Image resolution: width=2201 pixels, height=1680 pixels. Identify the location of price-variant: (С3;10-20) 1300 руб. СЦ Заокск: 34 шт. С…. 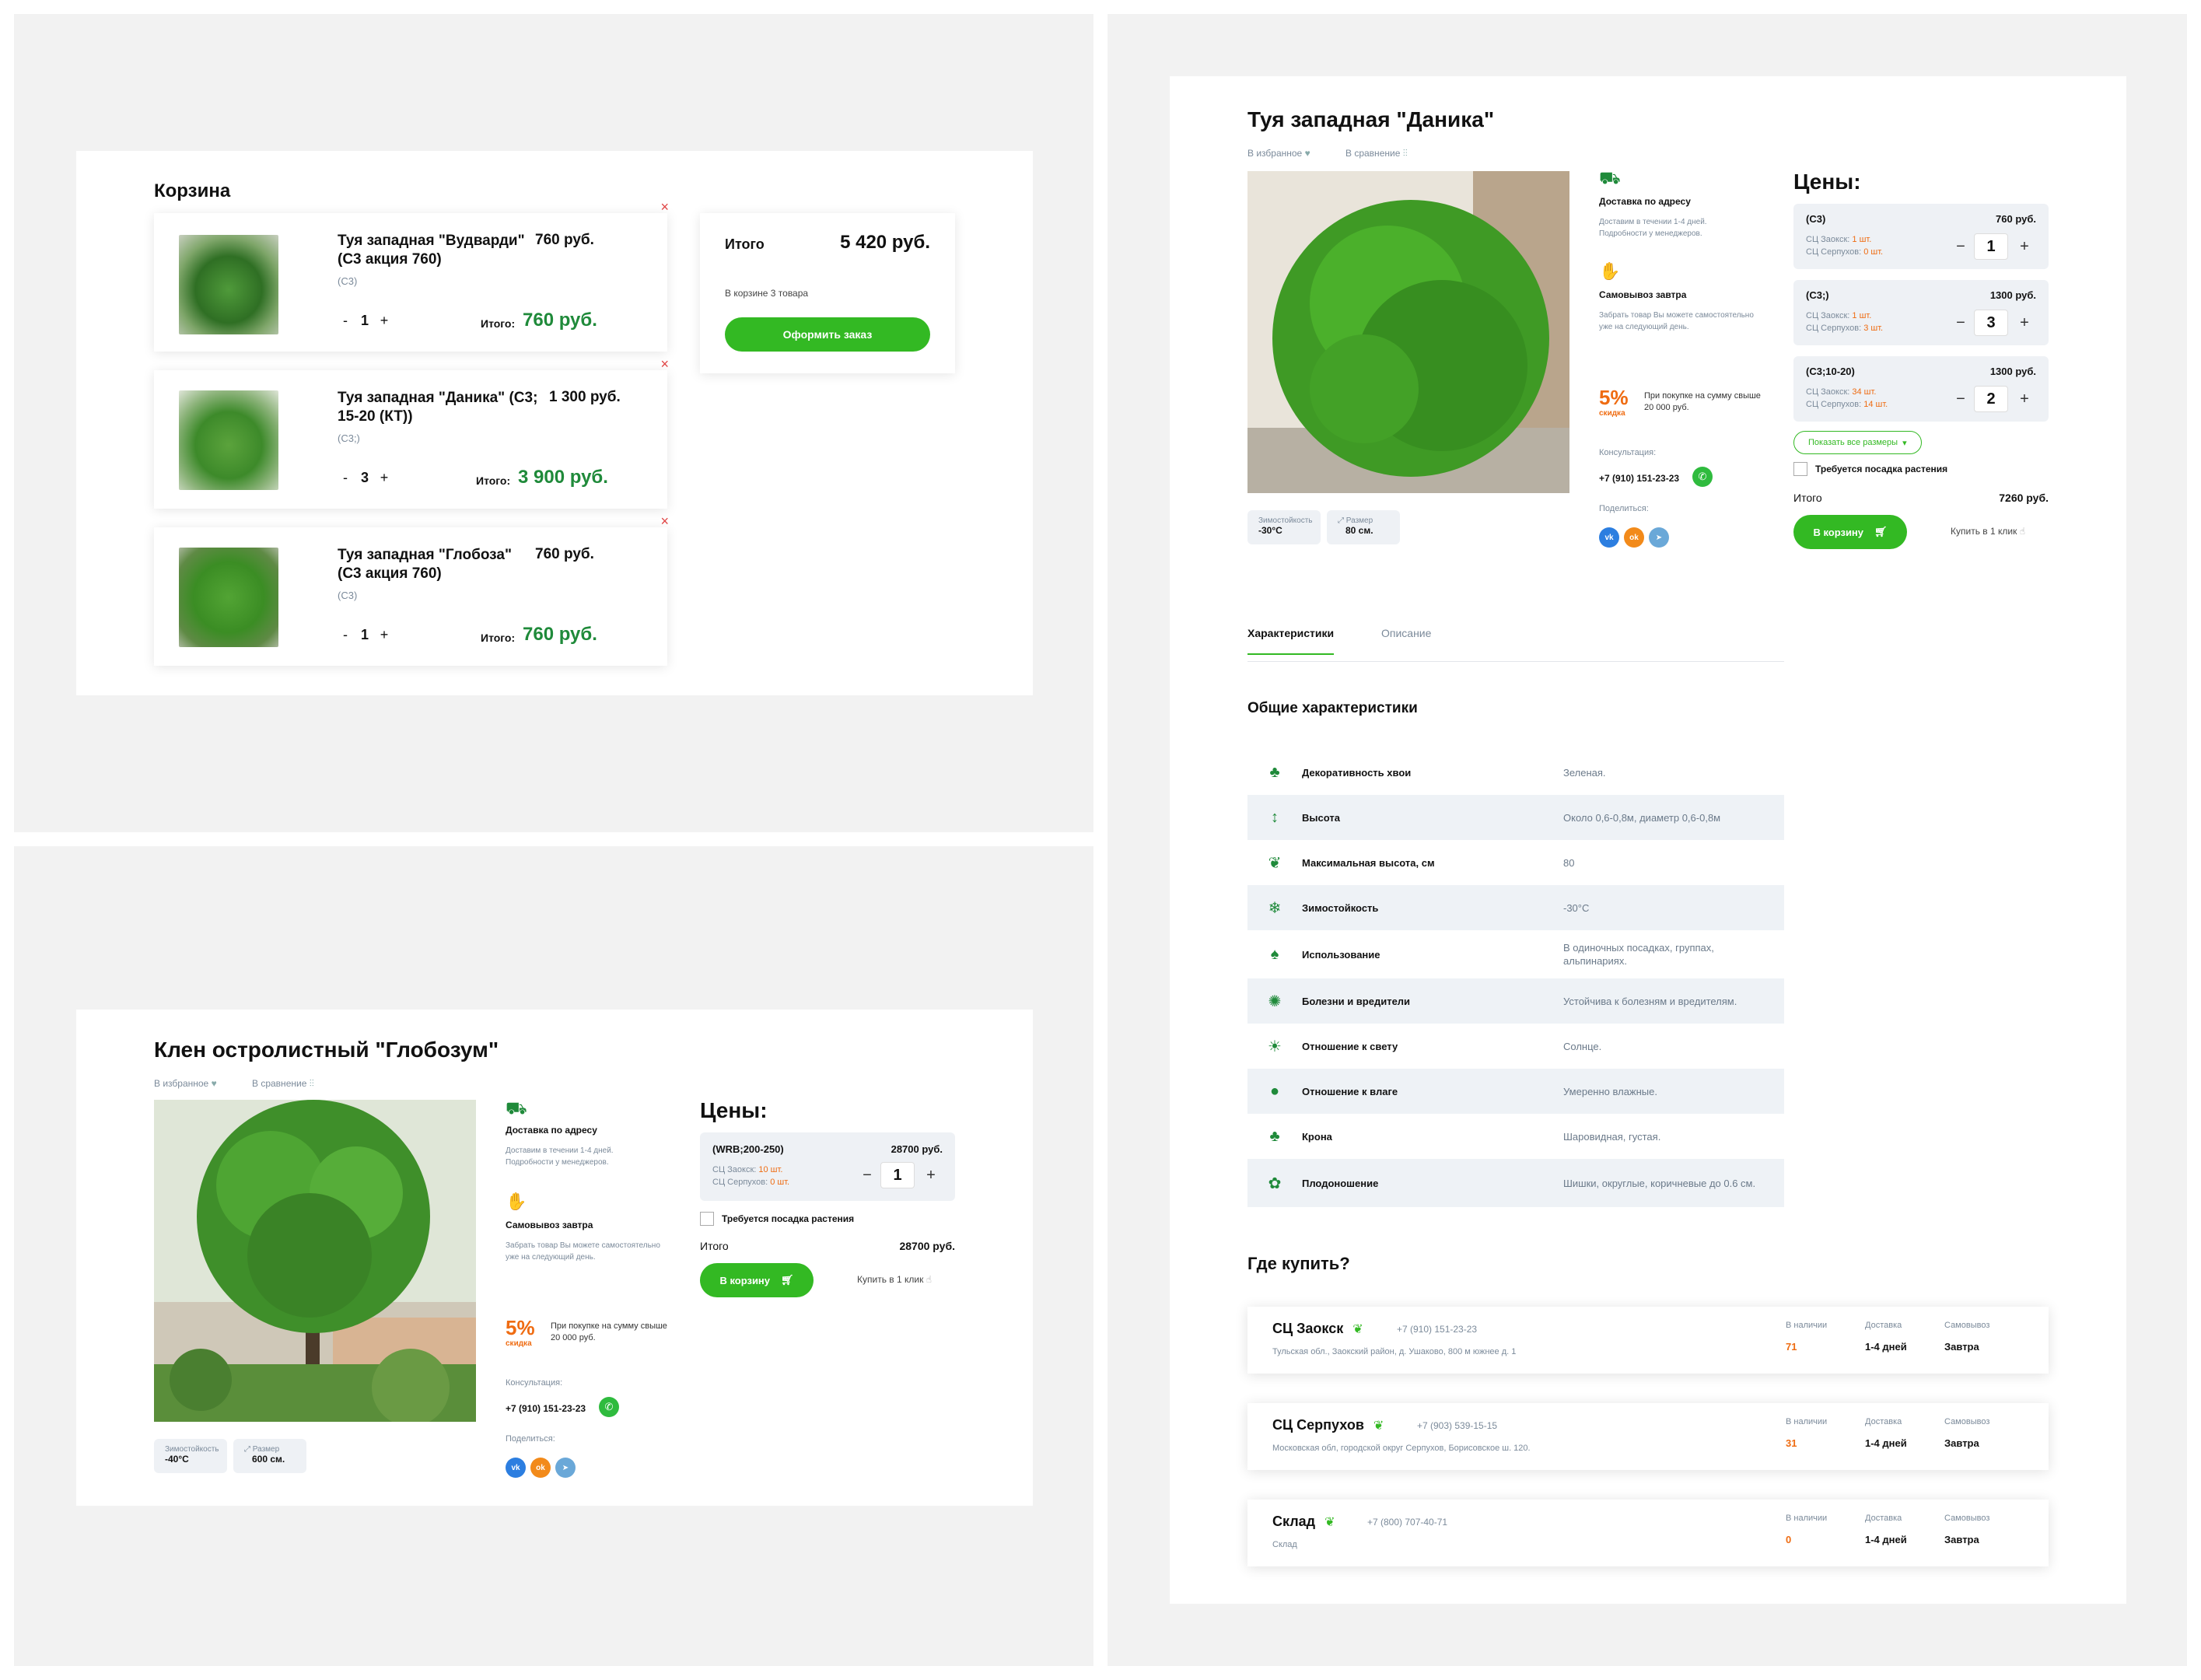
(1921, 389).